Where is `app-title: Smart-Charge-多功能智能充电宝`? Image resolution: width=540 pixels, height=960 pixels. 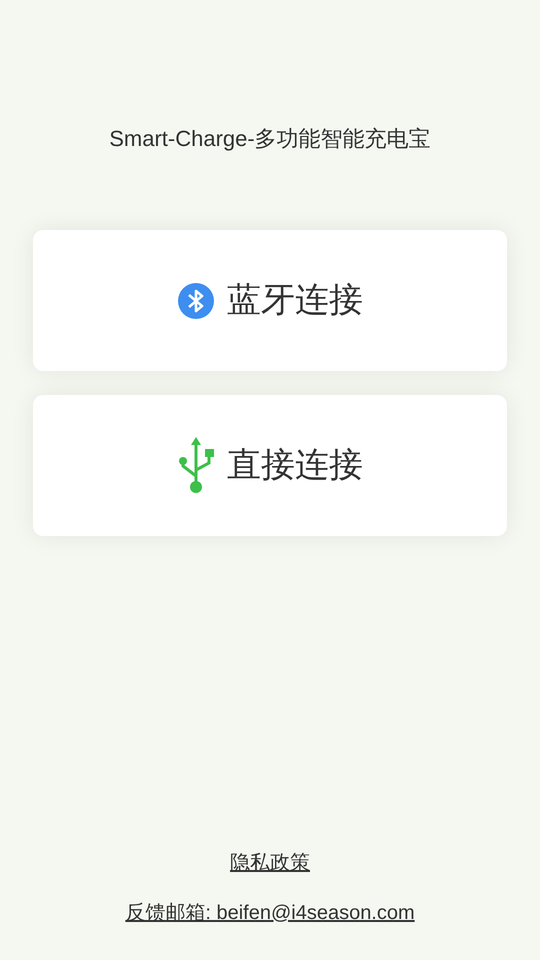 app-title: Smart-Charge-多功能智能充电宝 is located at coordinates (270, 139).